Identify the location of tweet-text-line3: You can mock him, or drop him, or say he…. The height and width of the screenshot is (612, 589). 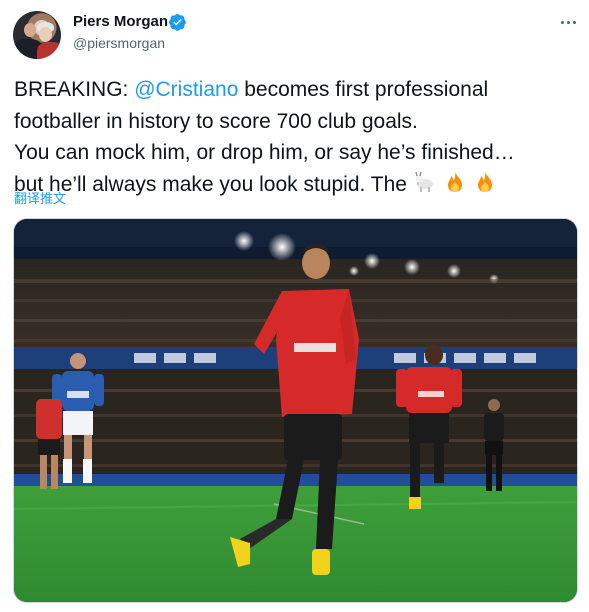
(264, 152).